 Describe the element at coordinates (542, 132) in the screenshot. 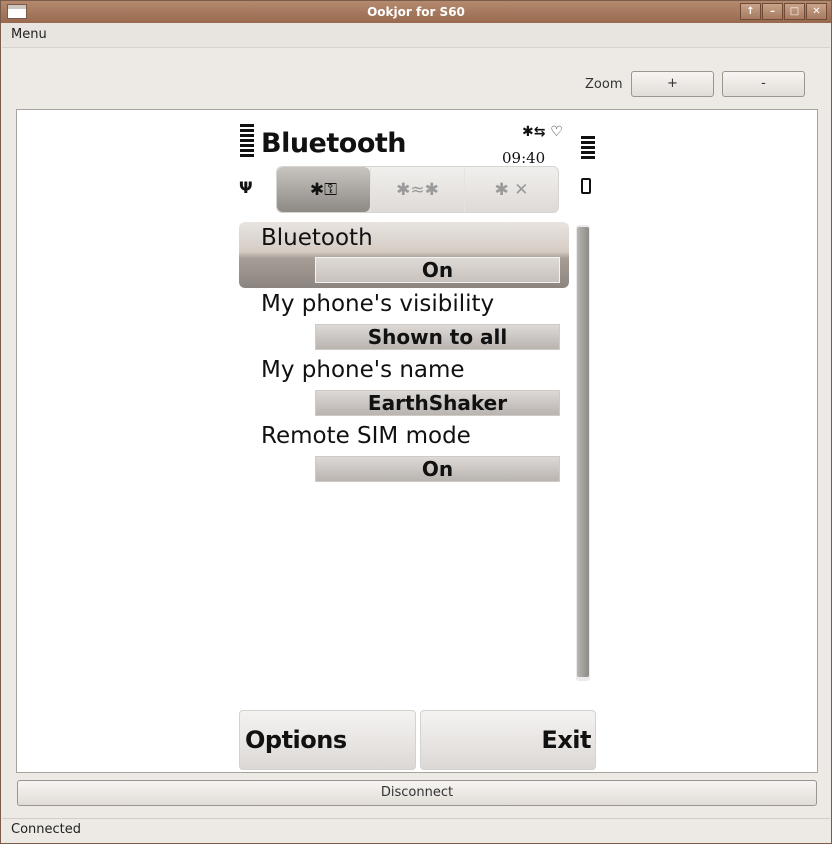

I see `bluetooth-status-icons: ✱⇆ ♡` at that location.